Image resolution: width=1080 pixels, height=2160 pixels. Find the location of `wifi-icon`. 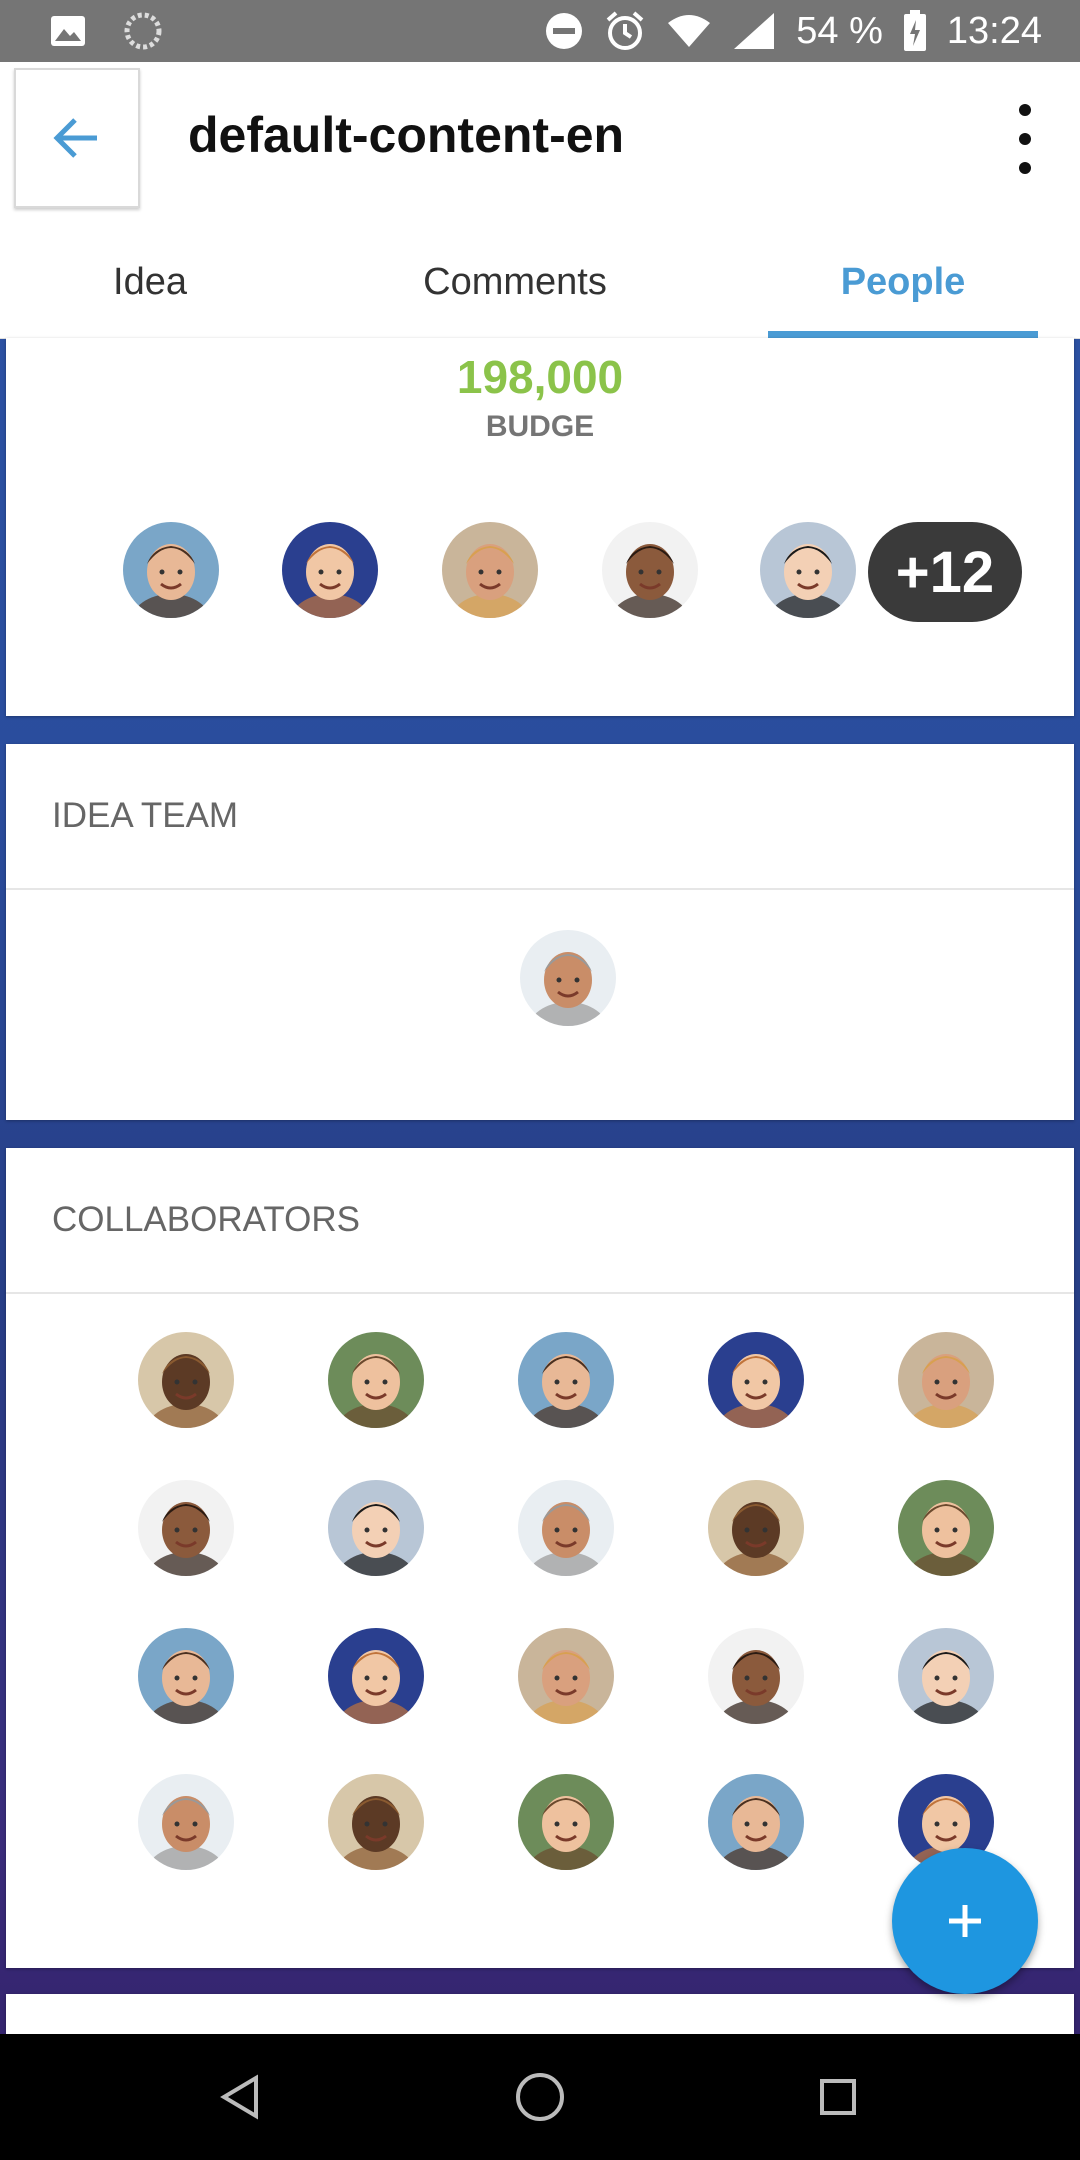

wifi-icon is located at coordinates (689, 31).